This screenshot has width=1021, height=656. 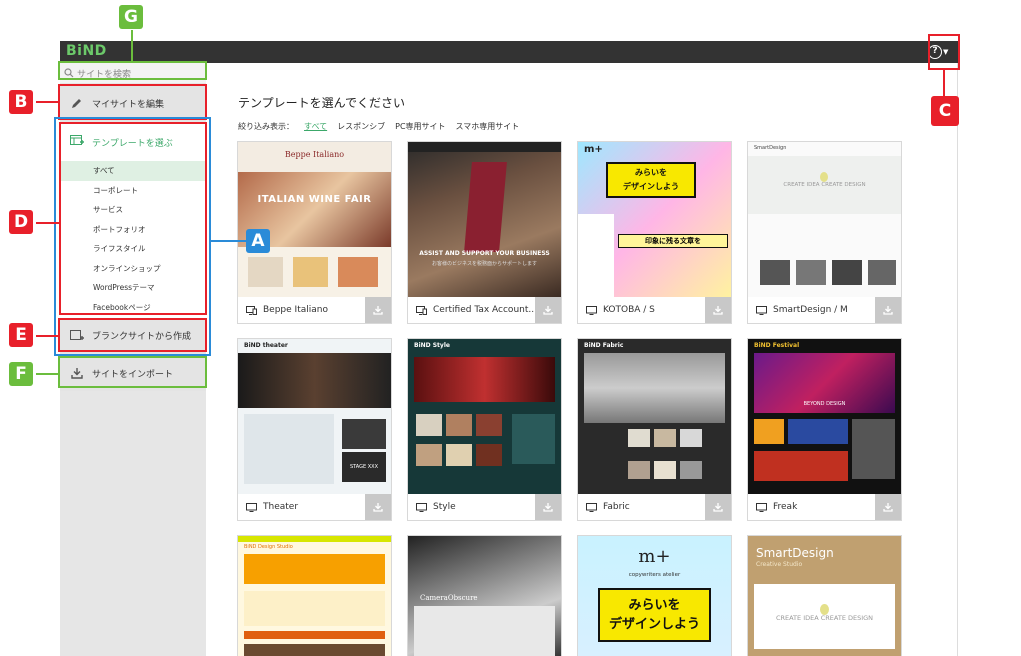 What do you see at coordinates (21, 335) in the screenshot?
I see `marker-e: E` at bounding box center [21, 335].